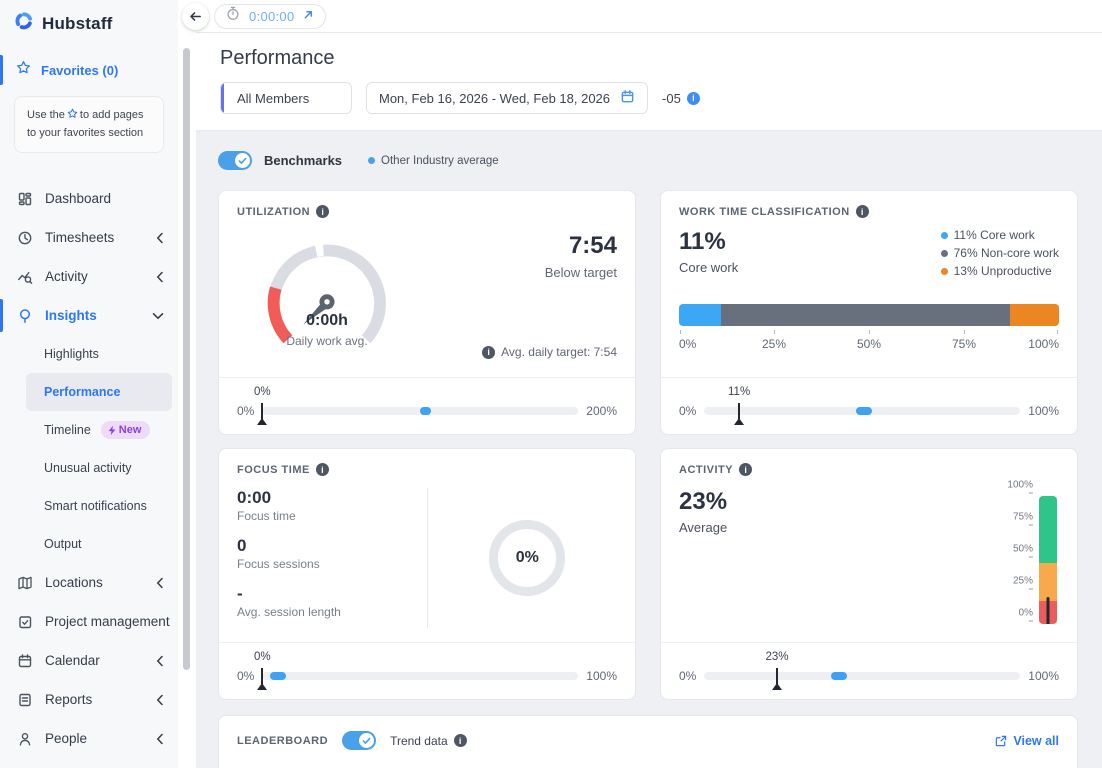 This screenshot has width=1102, height=768. Describe the element at coordinates (24, 238) in the screenshot. I see `clock-icon` at that location.